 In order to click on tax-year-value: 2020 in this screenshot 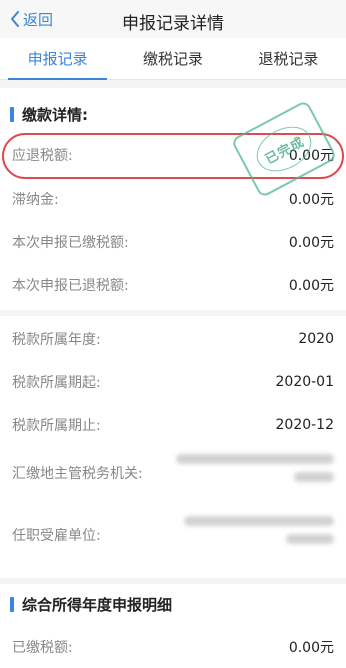, I will do `click(316, 339)`.